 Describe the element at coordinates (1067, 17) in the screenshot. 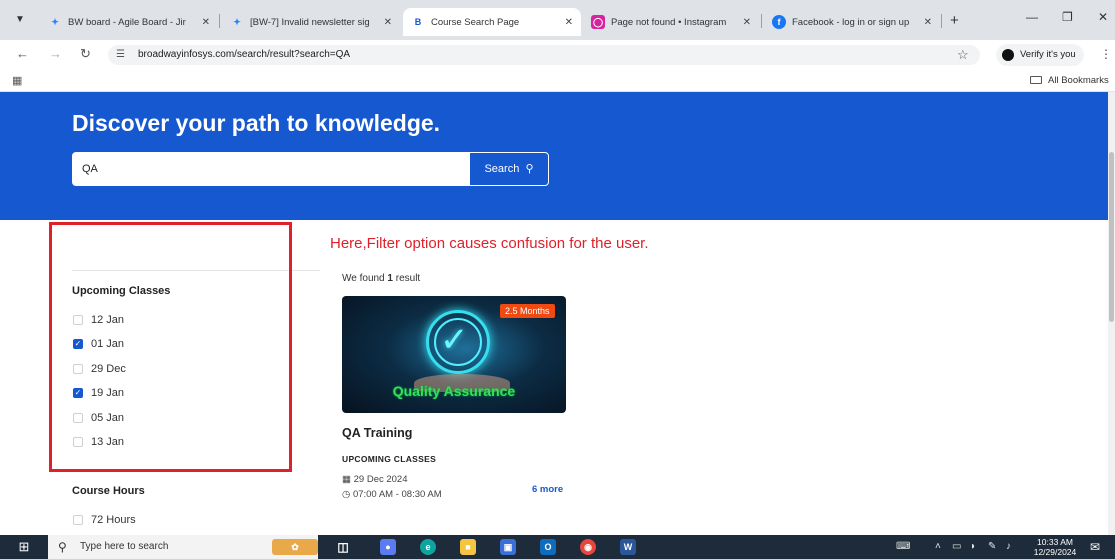

I see `restore-icon: ❐` at that location.